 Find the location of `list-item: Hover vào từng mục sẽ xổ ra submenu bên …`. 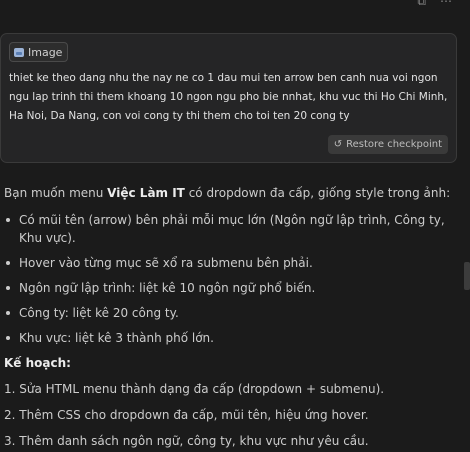

list-item: Hover vào từng mục sẽ xổ ra submenu bên … is located at coordinates (231, 263).